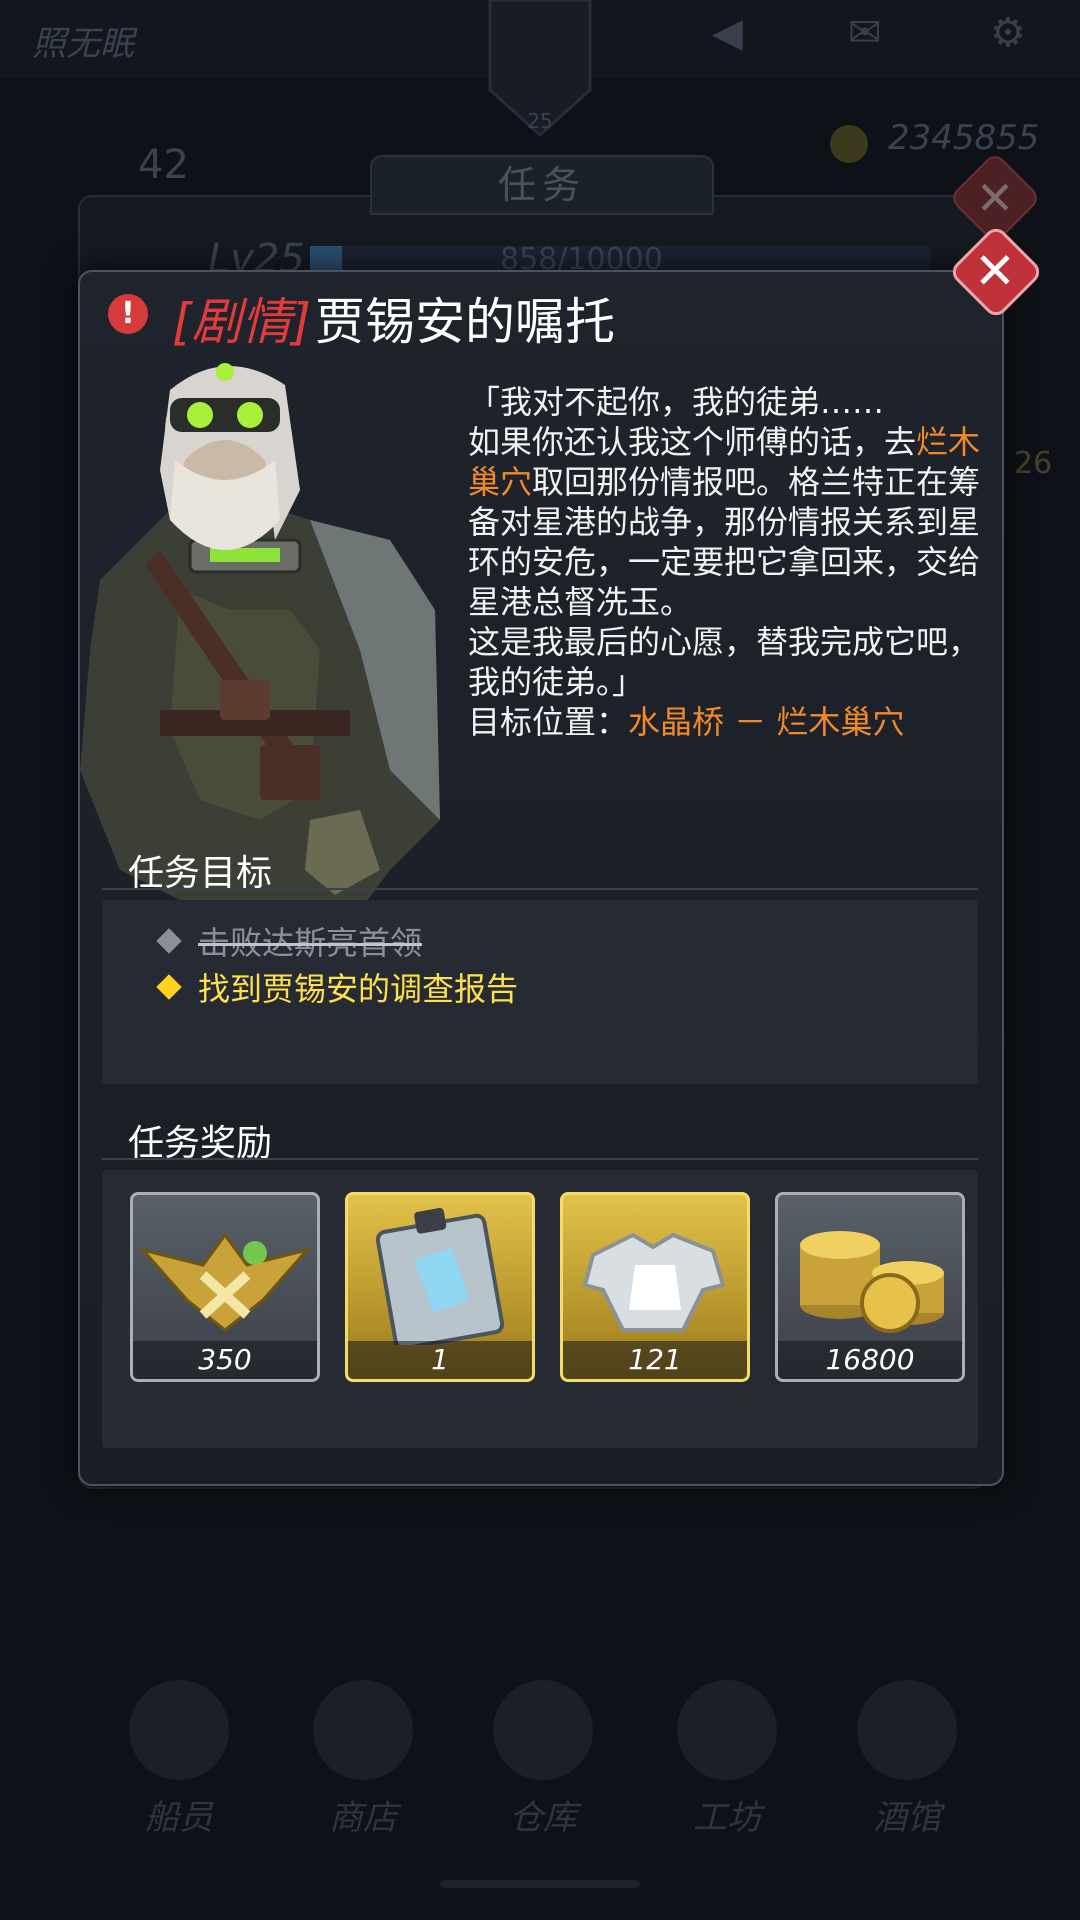  I want to click on blueprint-clipboard-icon, so click(440, 1276).